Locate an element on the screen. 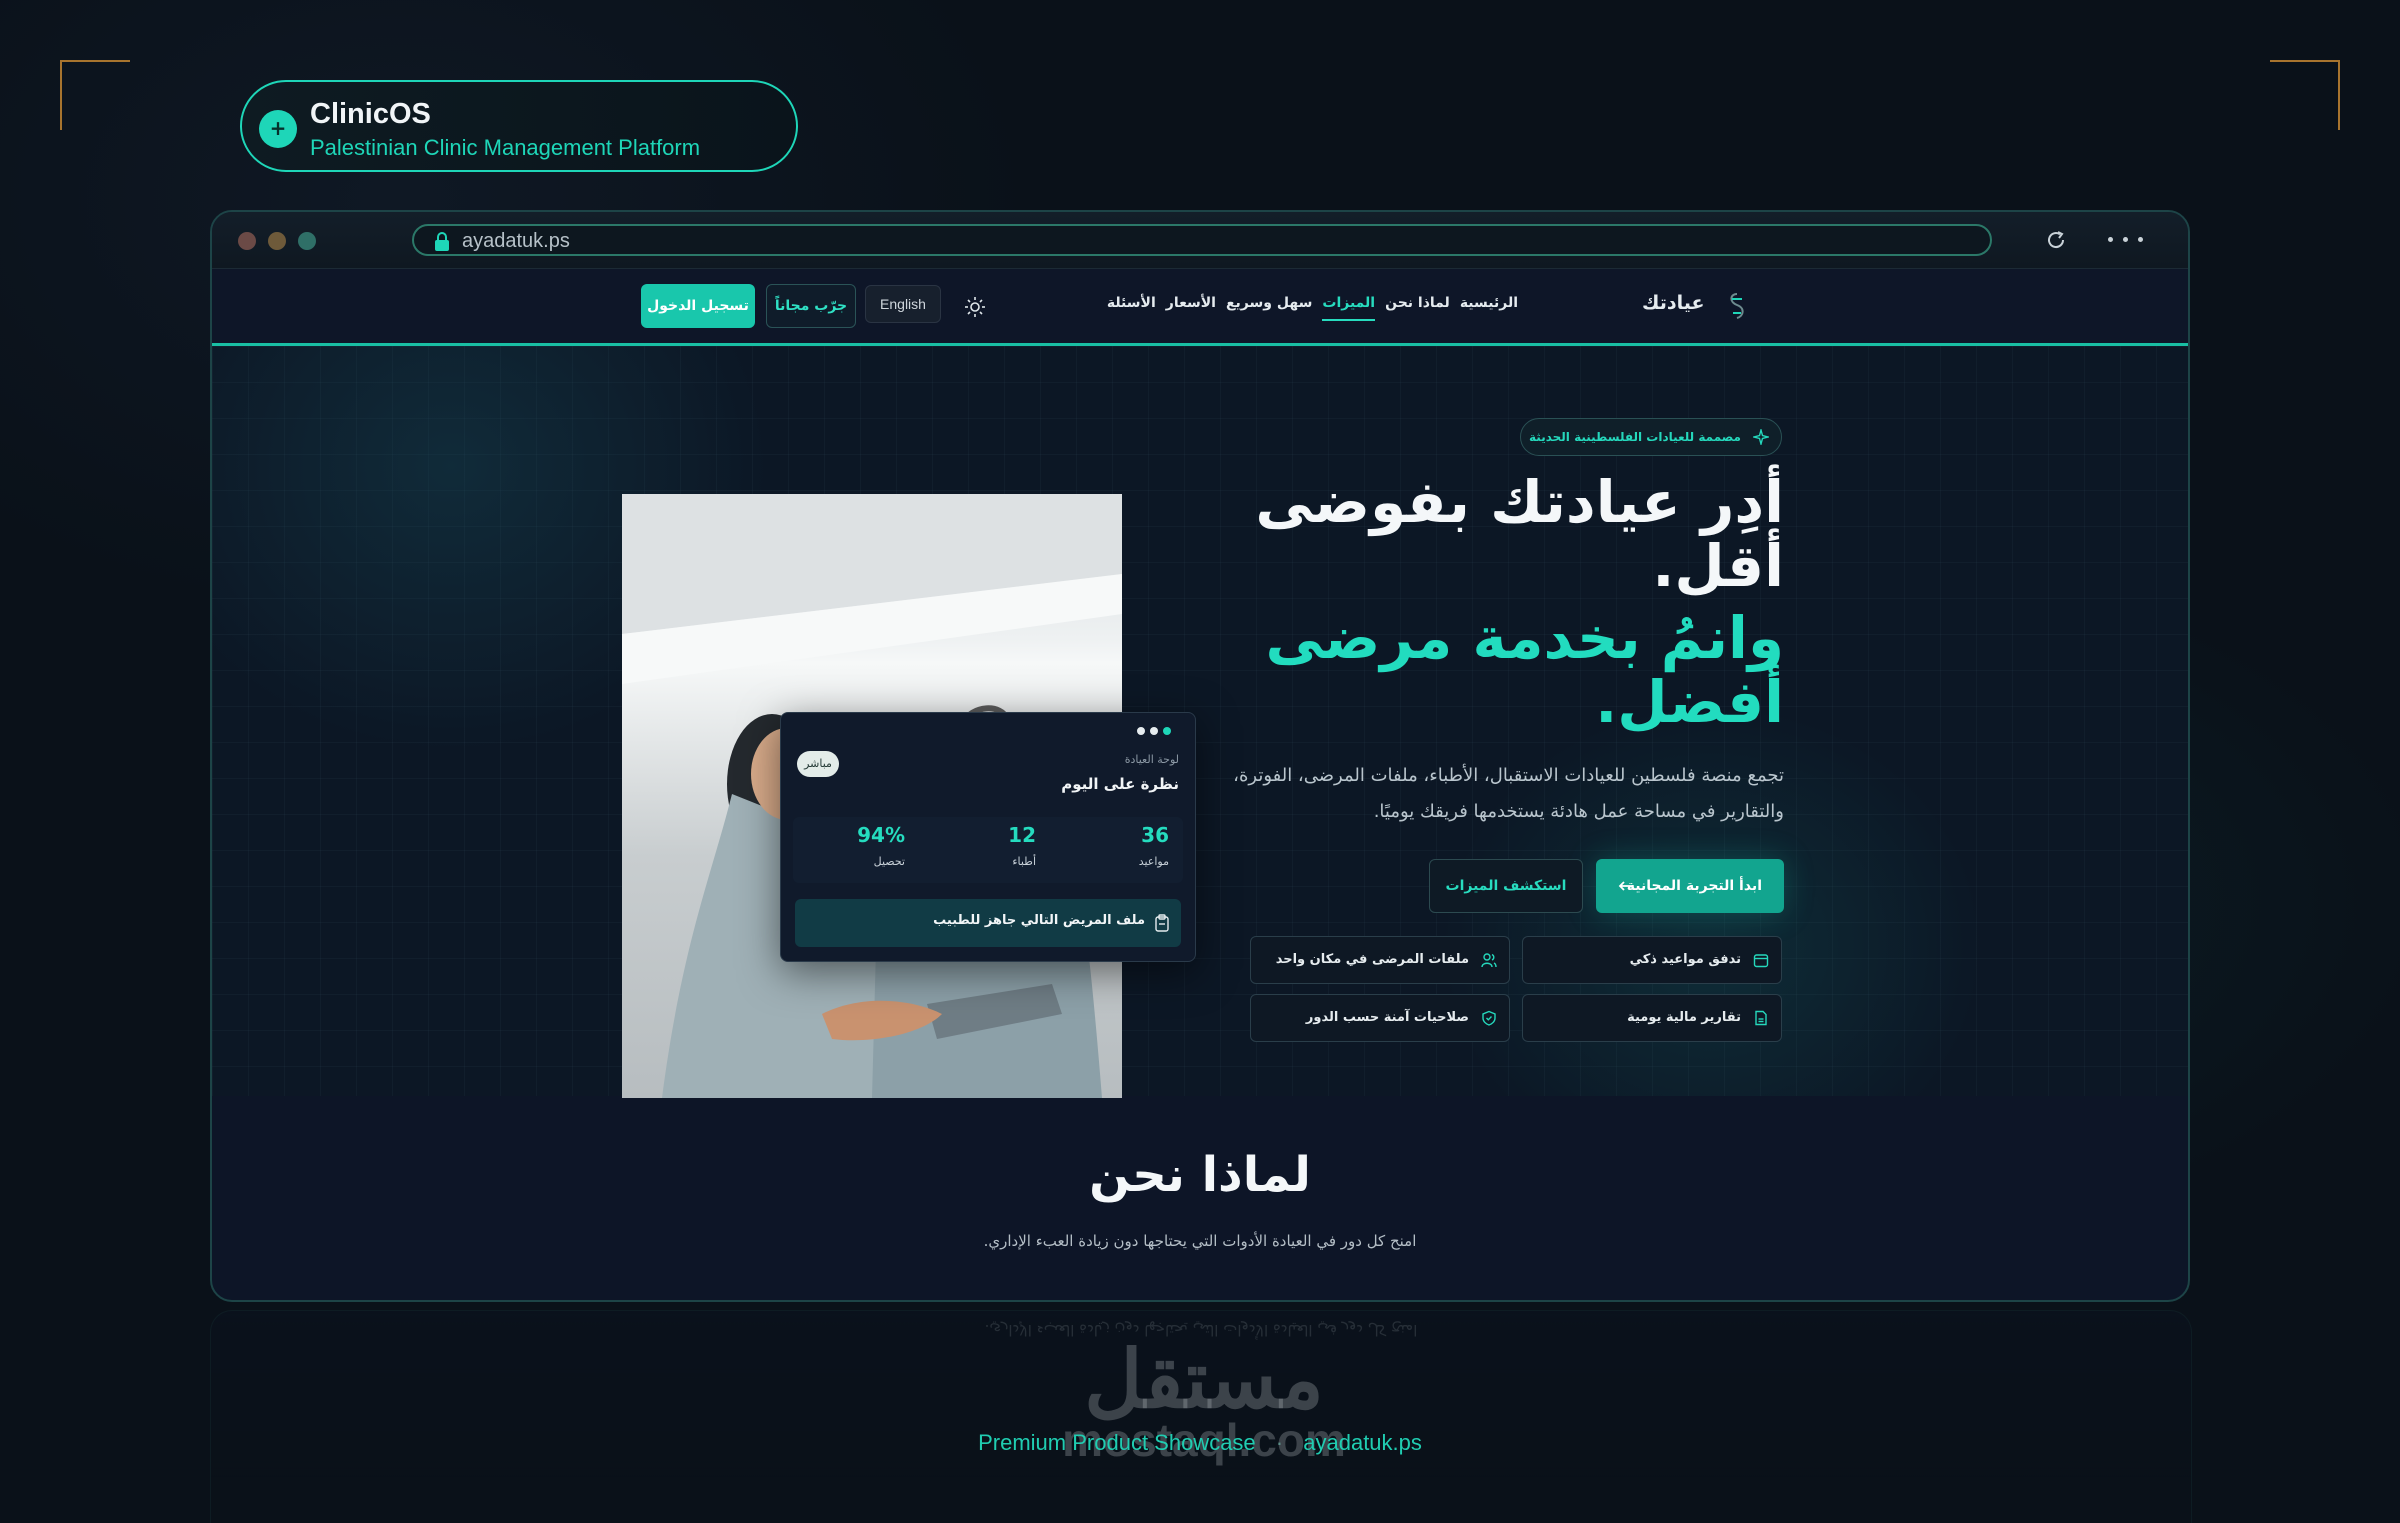 The height and width of the screenshot is (1523, 2400). stat-appointments: 36 مواعيد is located at coordinates (1121, 850).